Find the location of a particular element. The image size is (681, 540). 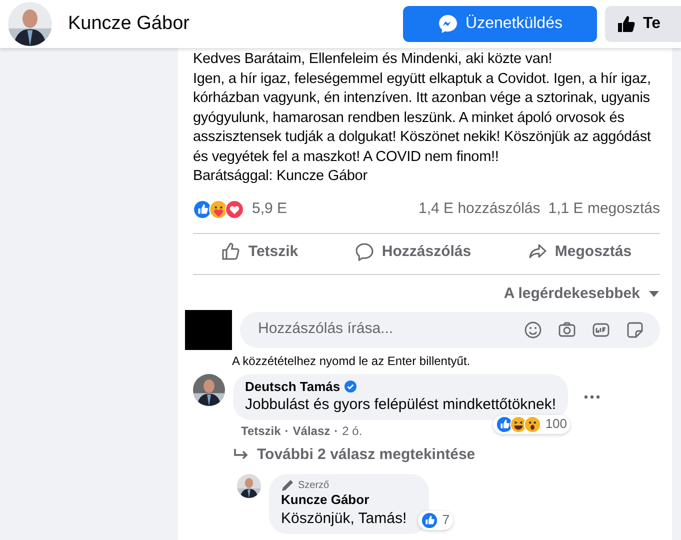

comments-count: 1,4 E hozzászólás is located at coordinates (479, 209).